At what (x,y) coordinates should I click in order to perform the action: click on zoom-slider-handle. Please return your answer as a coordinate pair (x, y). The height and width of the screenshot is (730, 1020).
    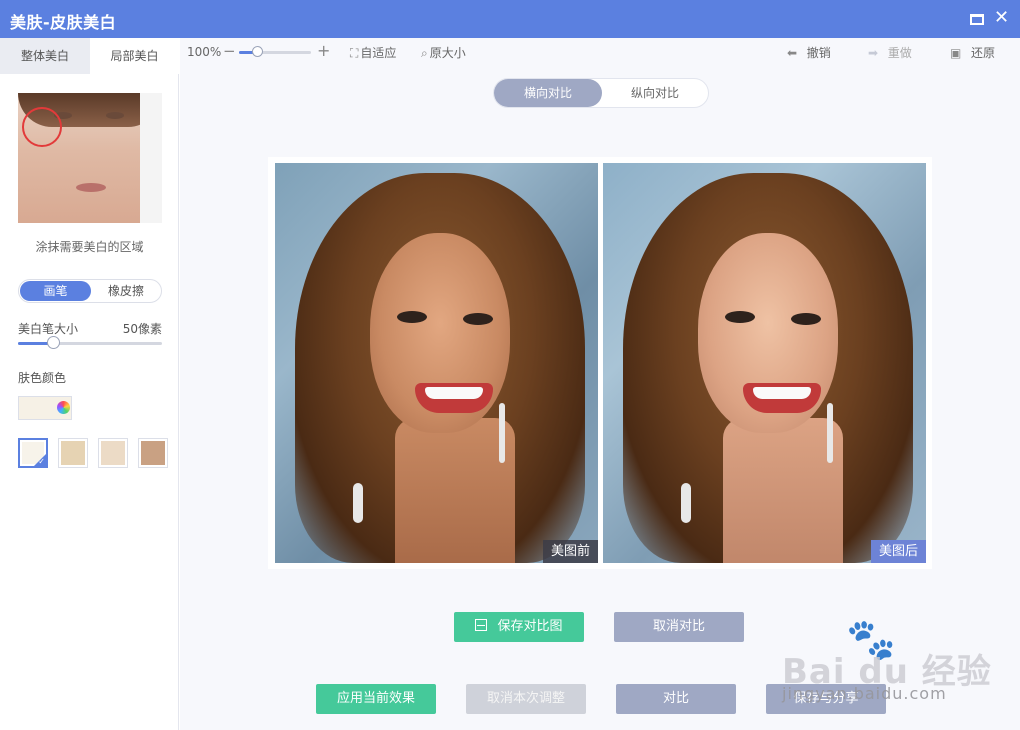
    Looking at the image, I should click on (257, 51).